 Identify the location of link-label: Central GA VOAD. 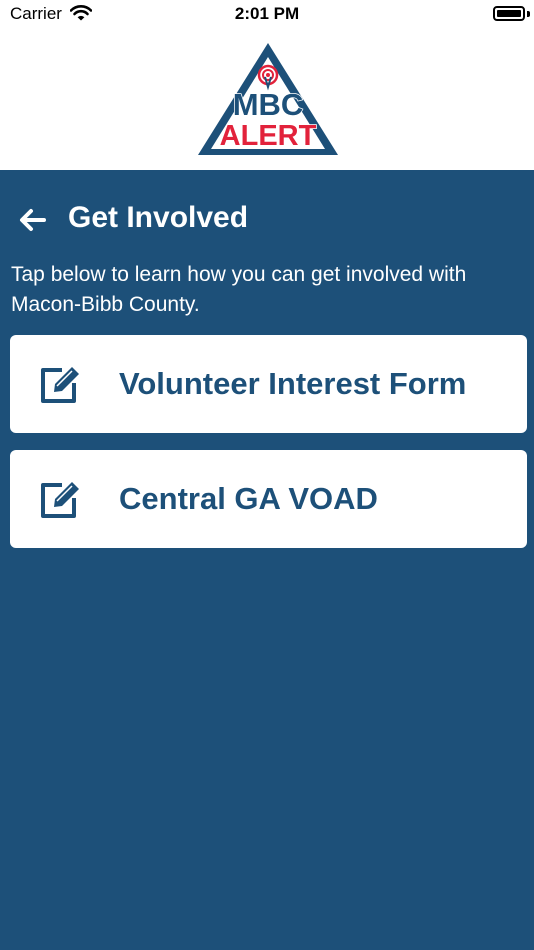
(248, 498).